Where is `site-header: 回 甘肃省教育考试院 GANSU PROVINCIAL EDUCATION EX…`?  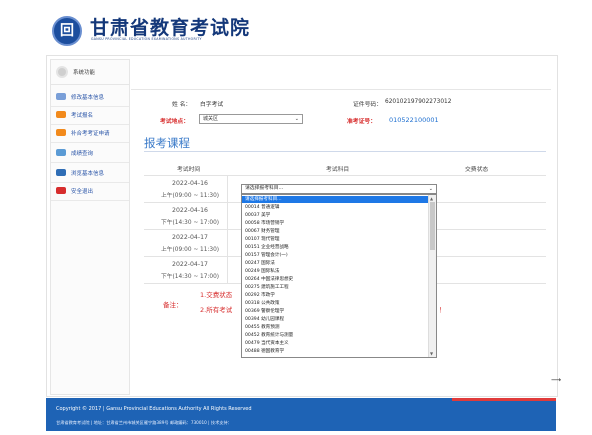
site-header: 回 甘肃省教育考试院 GANSU PROVINCIAL EDUCATION EX… is located at coordinates (296, 27).